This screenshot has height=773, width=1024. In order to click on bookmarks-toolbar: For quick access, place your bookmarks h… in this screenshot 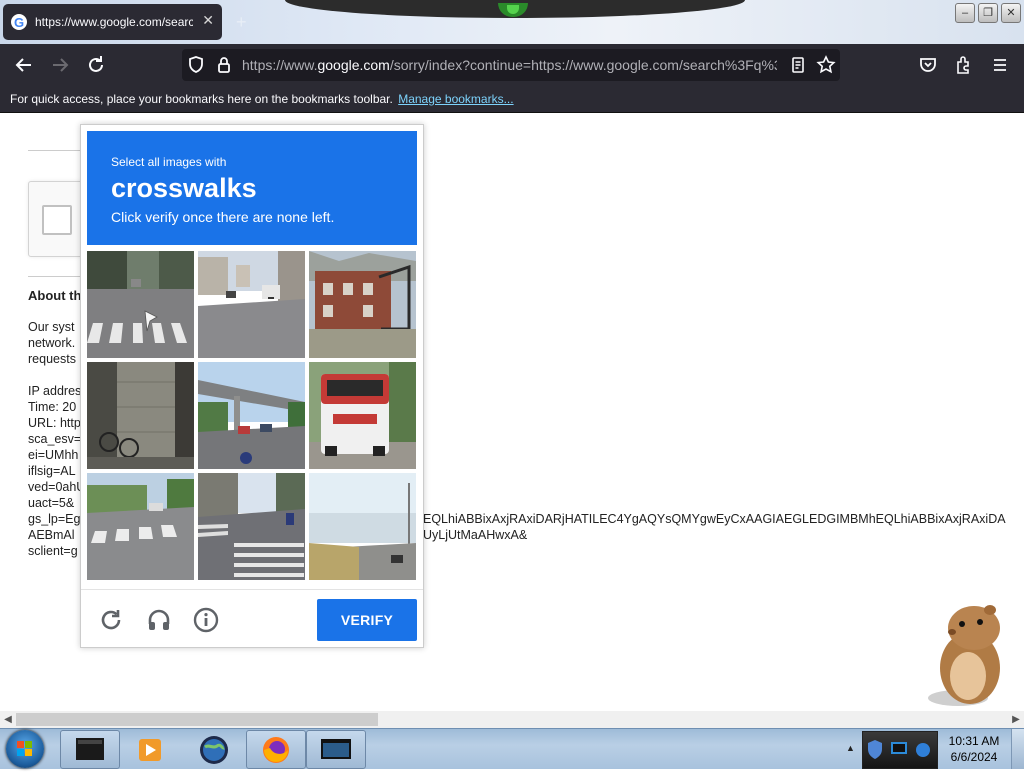, I will do `click(512, 99)`.